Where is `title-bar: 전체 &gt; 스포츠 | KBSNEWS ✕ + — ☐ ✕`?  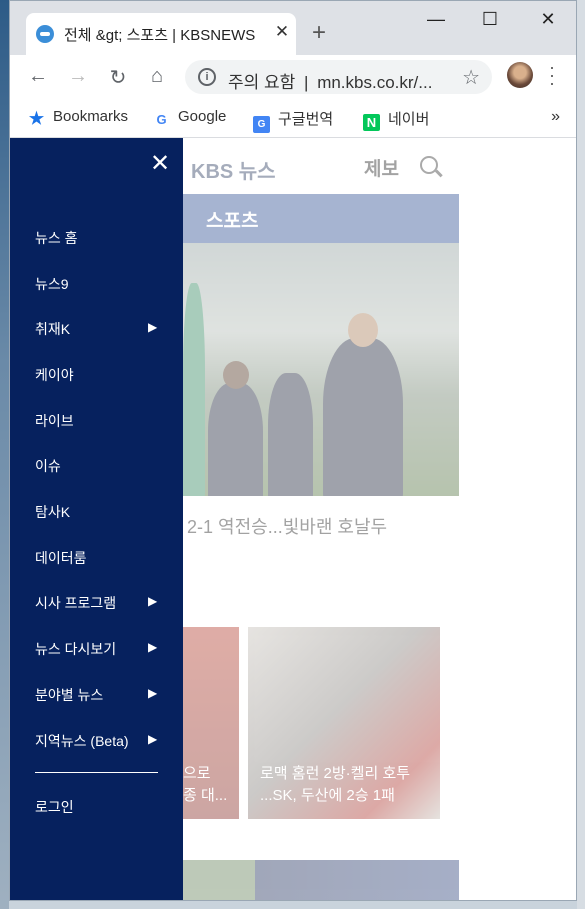 title-bar: 전체 &gt; 스포츠 | KBSNEWS ✕ + — ☐ ✕ is located at coordinates (293, 28).